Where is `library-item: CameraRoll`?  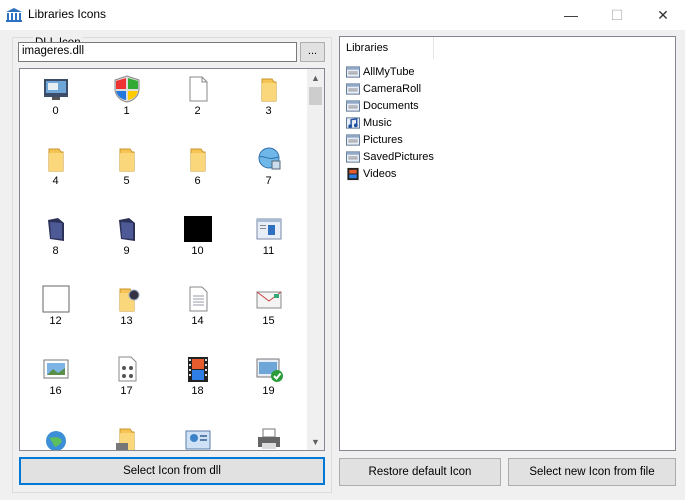
library-item: CameraRoll is located at coordinates (389, 88).